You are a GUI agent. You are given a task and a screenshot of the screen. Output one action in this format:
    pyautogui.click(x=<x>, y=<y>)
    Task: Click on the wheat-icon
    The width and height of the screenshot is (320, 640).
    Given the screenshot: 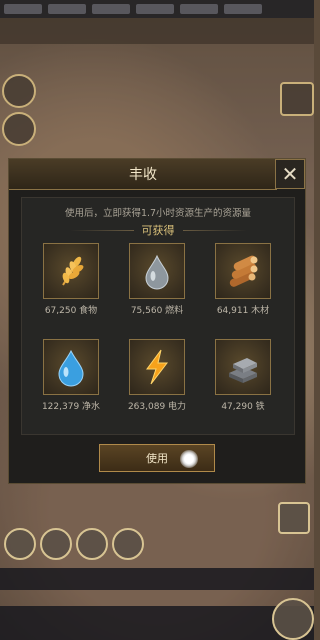 What is the action you would take?
    pyautogui.click(x=73, y=271)
    